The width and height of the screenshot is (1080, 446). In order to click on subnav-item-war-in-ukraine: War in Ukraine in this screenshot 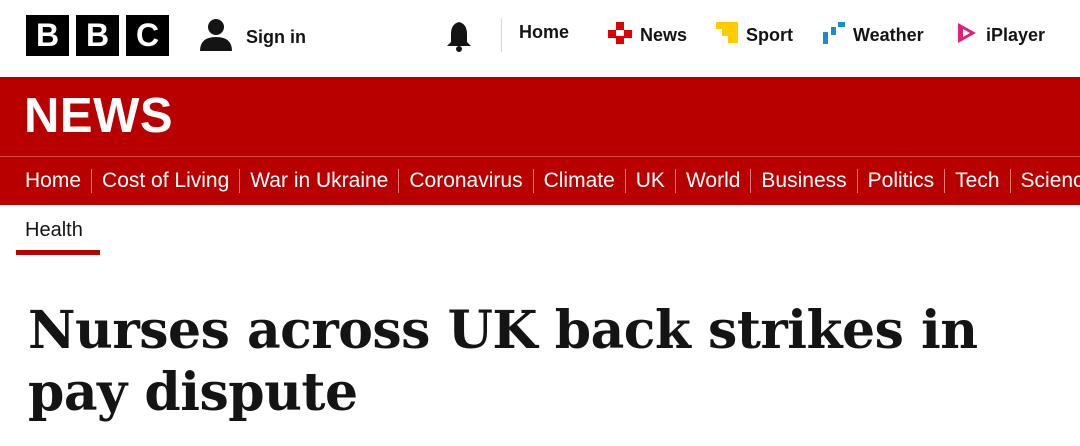, I will do `click(319, 181)`.